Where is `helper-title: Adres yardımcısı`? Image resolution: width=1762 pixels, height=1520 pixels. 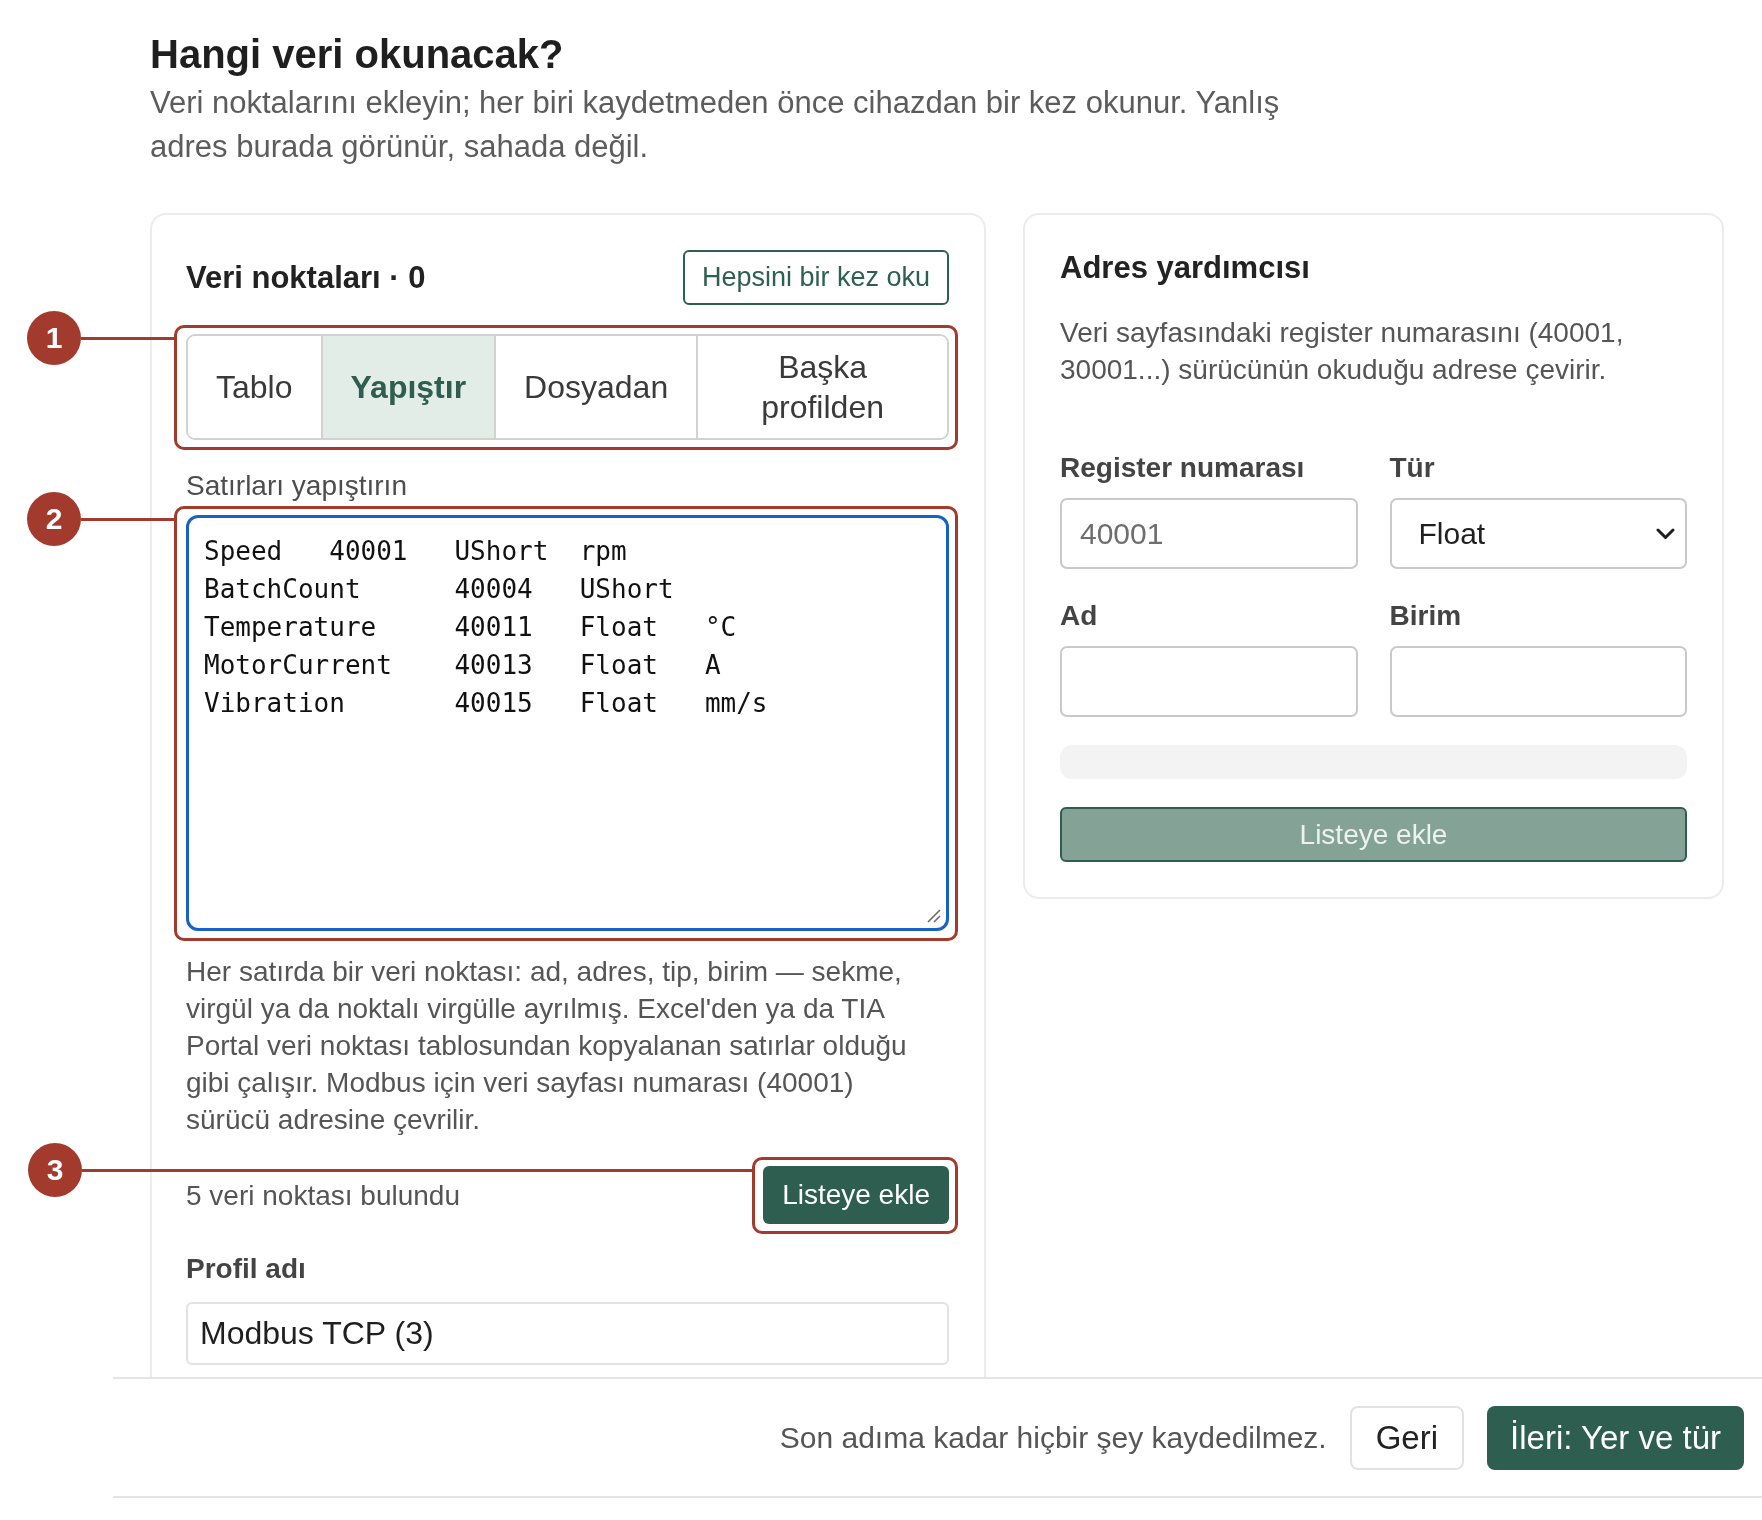 helper-title: Adres yardımcısı is located at coordinates (1185, 268).